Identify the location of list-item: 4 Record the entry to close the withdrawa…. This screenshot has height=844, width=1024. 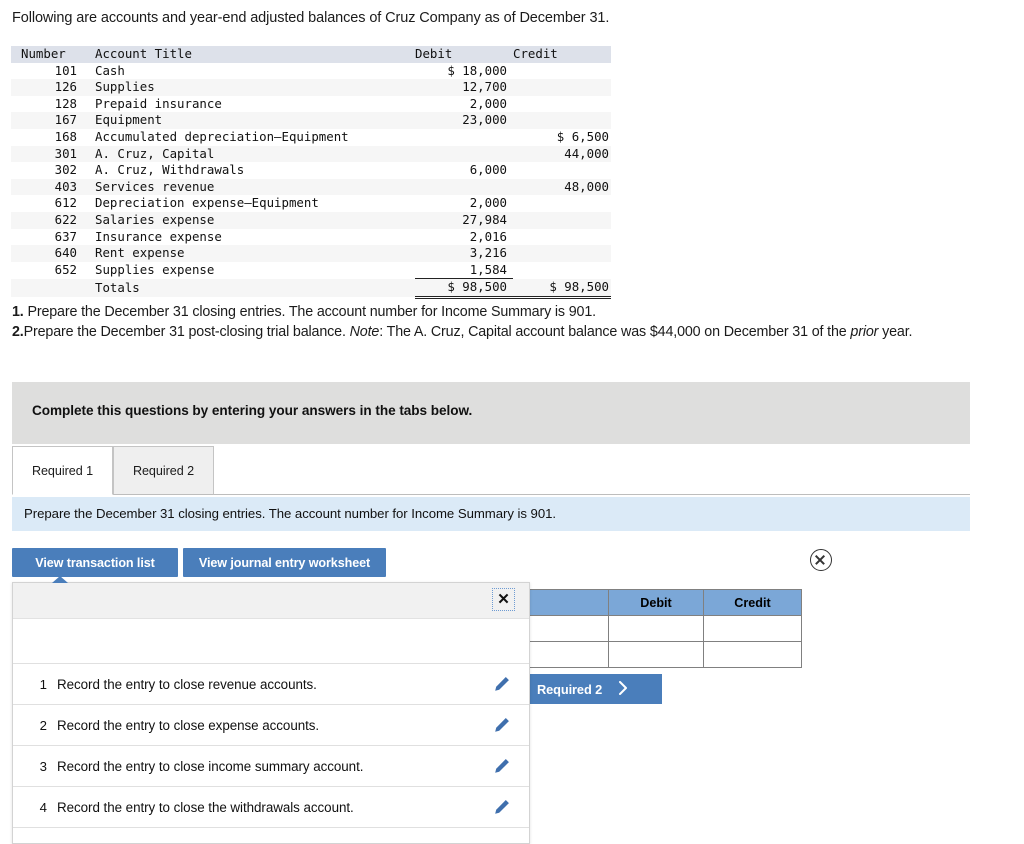
(271, 807).